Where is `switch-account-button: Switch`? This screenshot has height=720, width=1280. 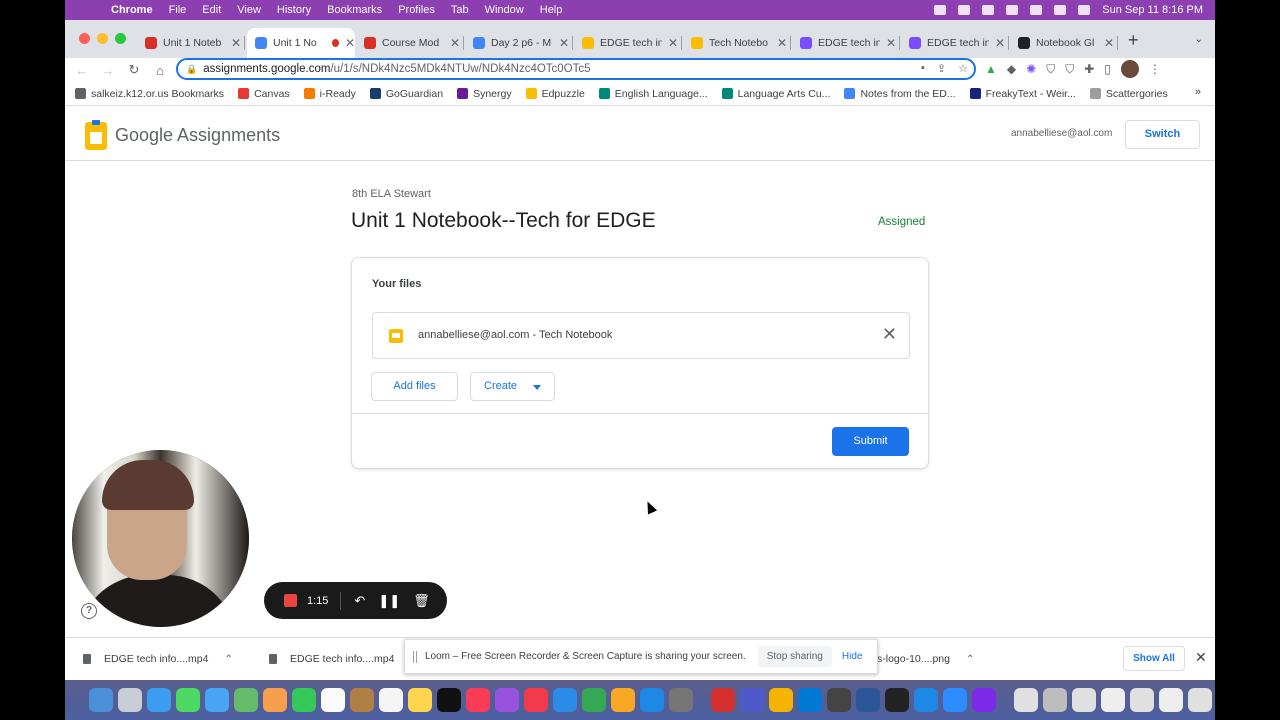 switch-account-button: Switch is located at coordinates (1162, 134).